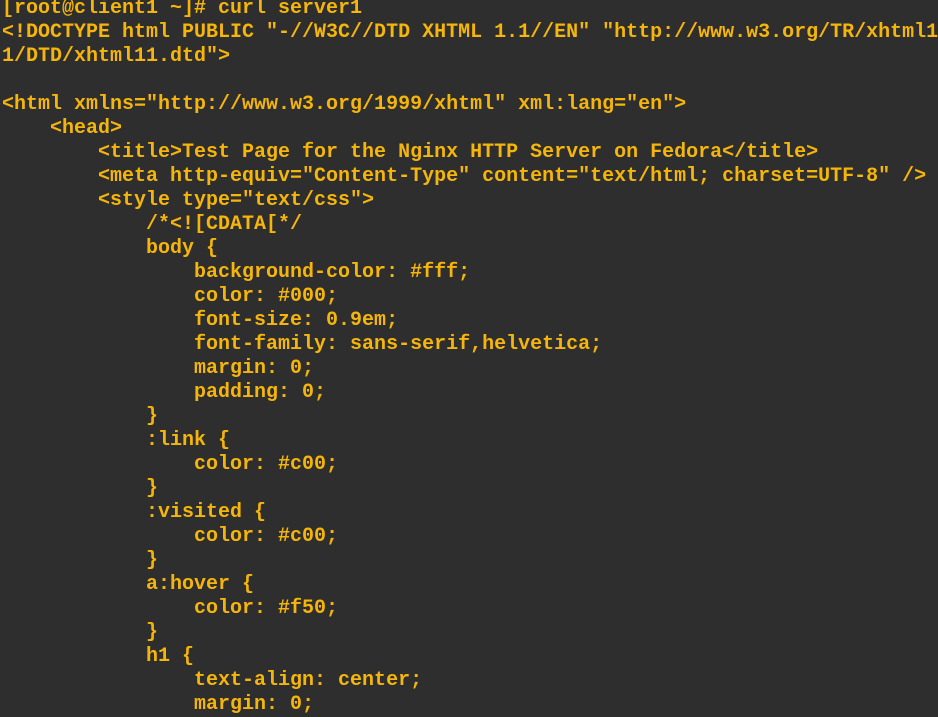  What do you see at coordinates (116, 56) in the screenshot?
I see `output-line: 1/DTD/xhtml11.dtd">` at bounding box center [116, 56].